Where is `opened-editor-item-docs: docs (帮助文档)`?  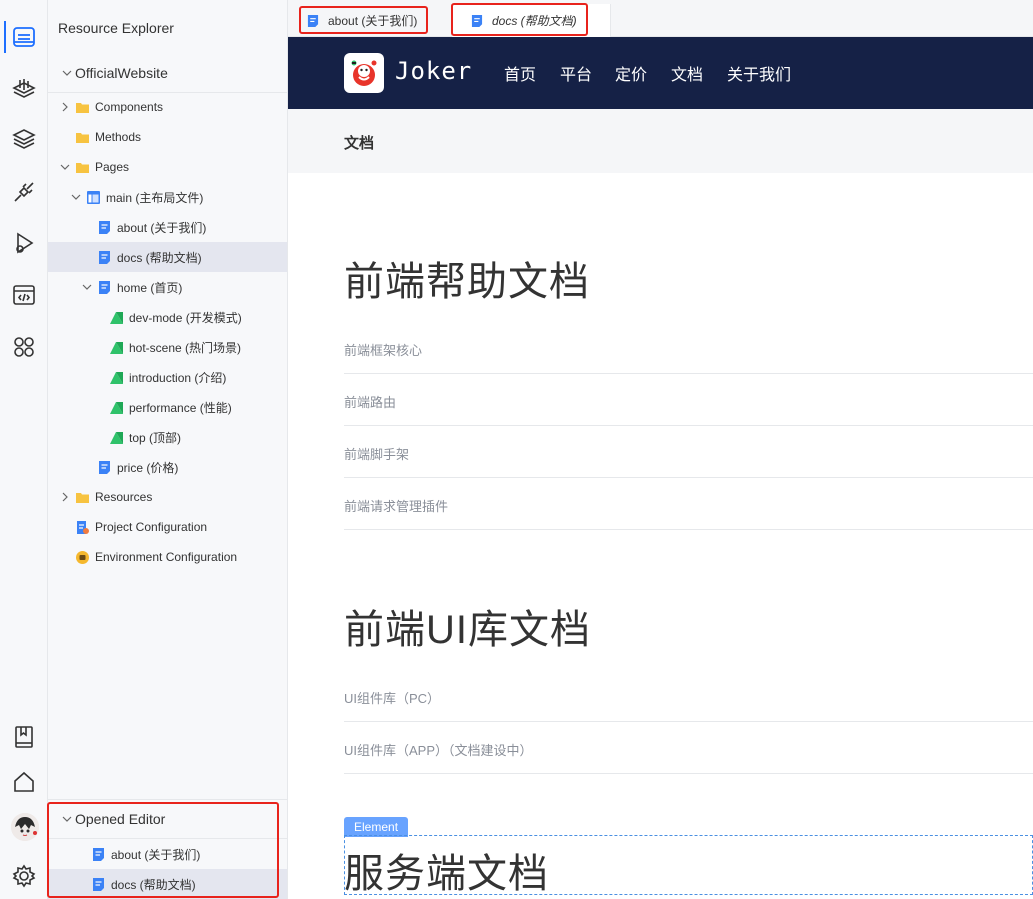 opened-editor-item-docs: docs (帮助文档) is located at coordinates (167, 884).